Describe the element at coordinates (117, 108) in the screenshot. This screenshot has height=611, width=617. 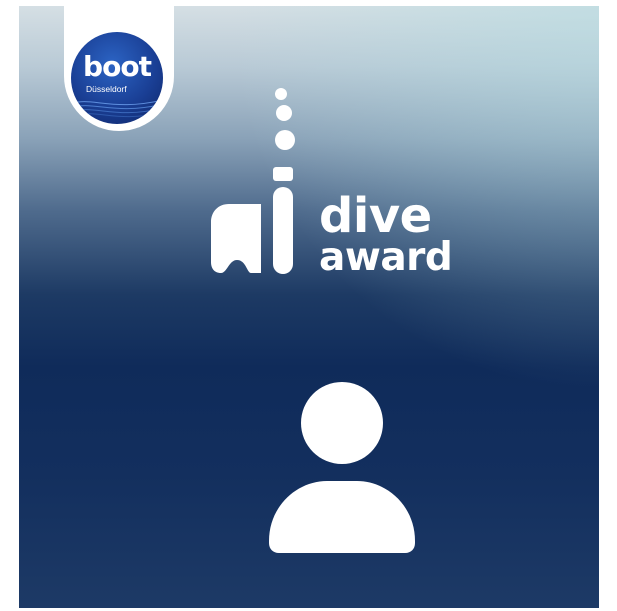
I see `wave-lines-icon` at that location.